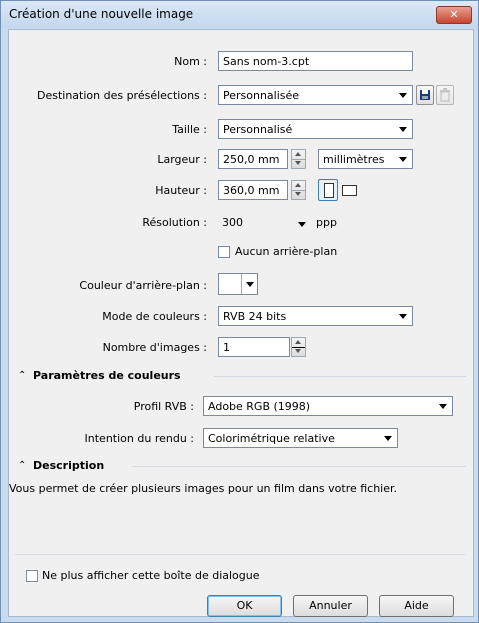  What do you see at coordinates (151, 575) in the screenshot?
I see `dont-show-label: Ne plus afficher cette boîte de dialogue` at bounding box center [151, 575].